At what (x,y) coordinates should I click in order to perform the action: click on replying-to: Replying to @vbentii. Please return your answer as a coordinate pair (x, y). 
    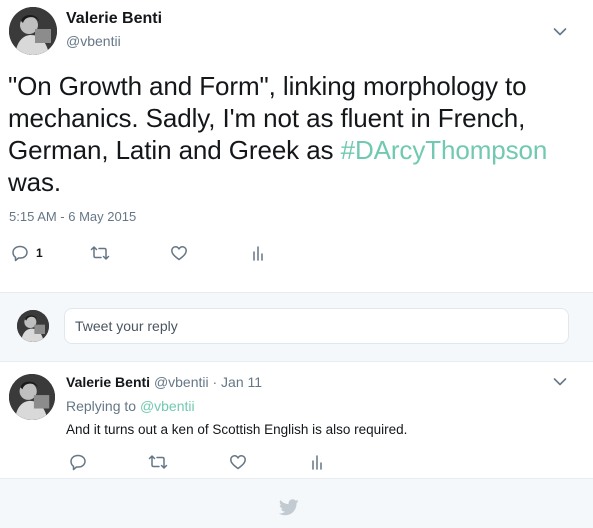
    Looking at the image, I should click on (130, 406).